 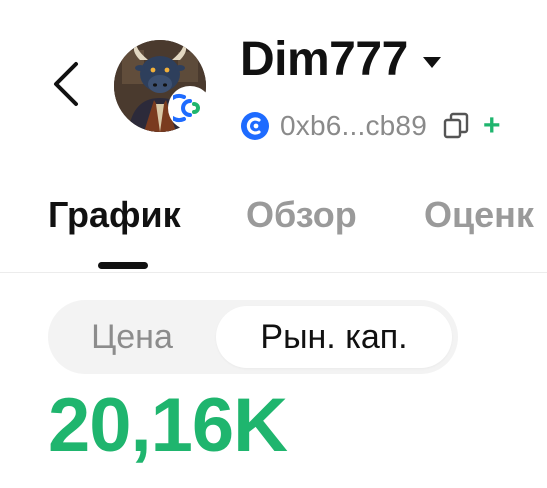 I want to click on tab-overview: Обзор, so click(x=301, y=215).